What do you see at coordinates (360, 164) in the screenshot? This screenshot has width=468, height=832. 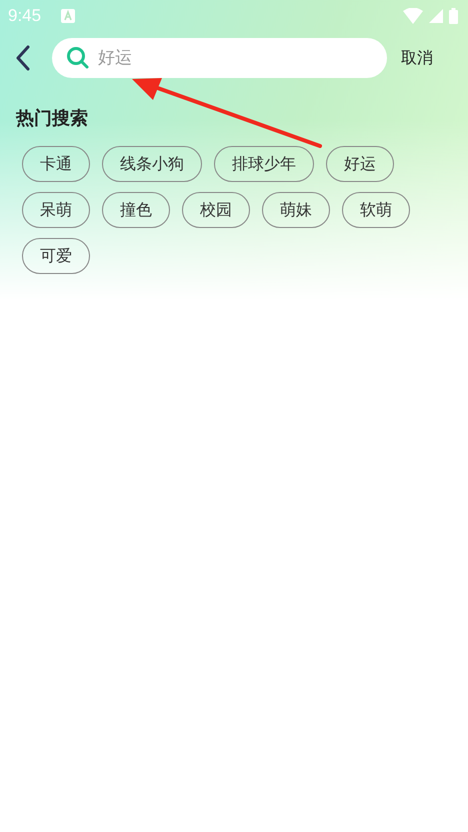 I see `search-tag: 好运` at bounding box center [360, 164].